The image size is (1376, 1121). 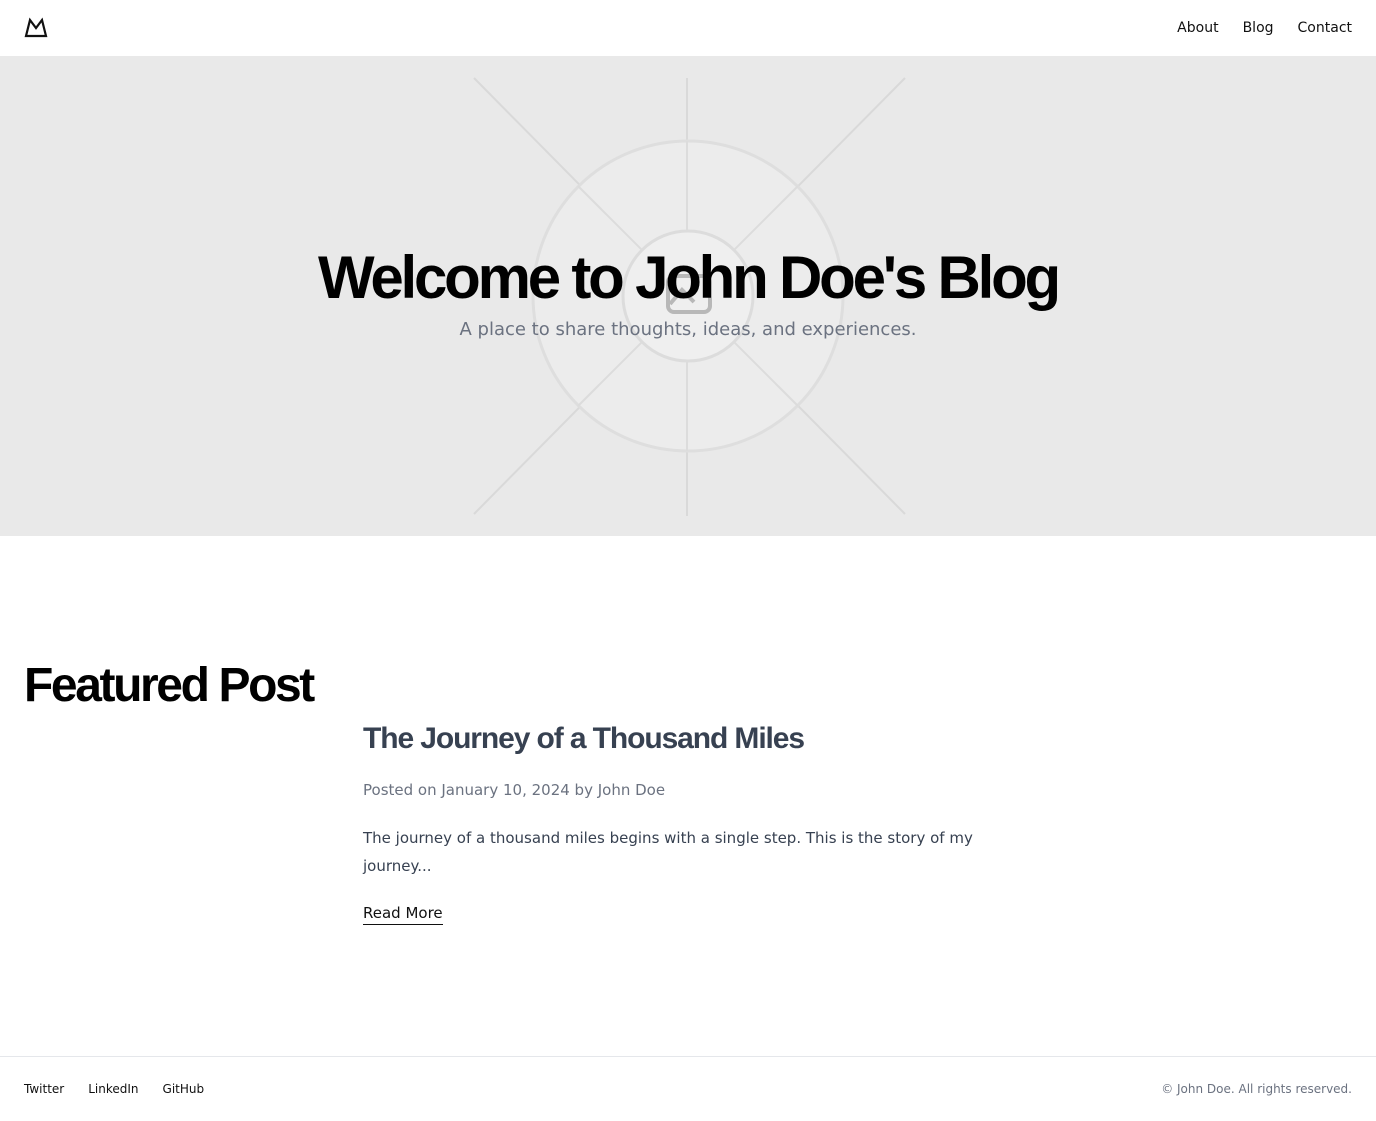 I want to click on copyright-text: © John Doe. All rights reserved., so click(x=1256, y=1089).